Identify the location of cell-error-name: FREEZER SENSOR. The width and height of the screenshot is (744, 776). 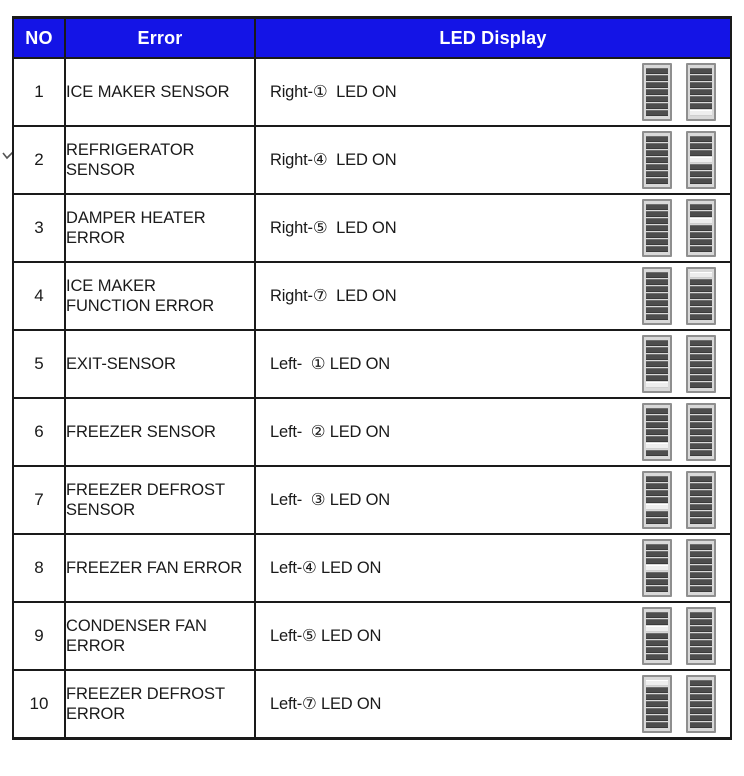
(160, 432).